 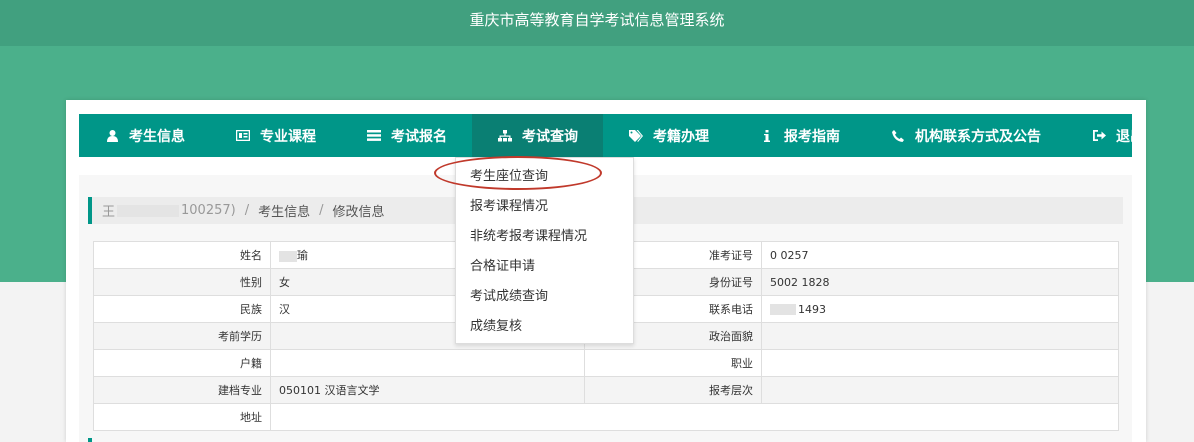 What do you see at coordinates (544, 267) in the screenshot?
I see `menu-item-certificate-application: 合格证申请` at bounding box center [544, 267].